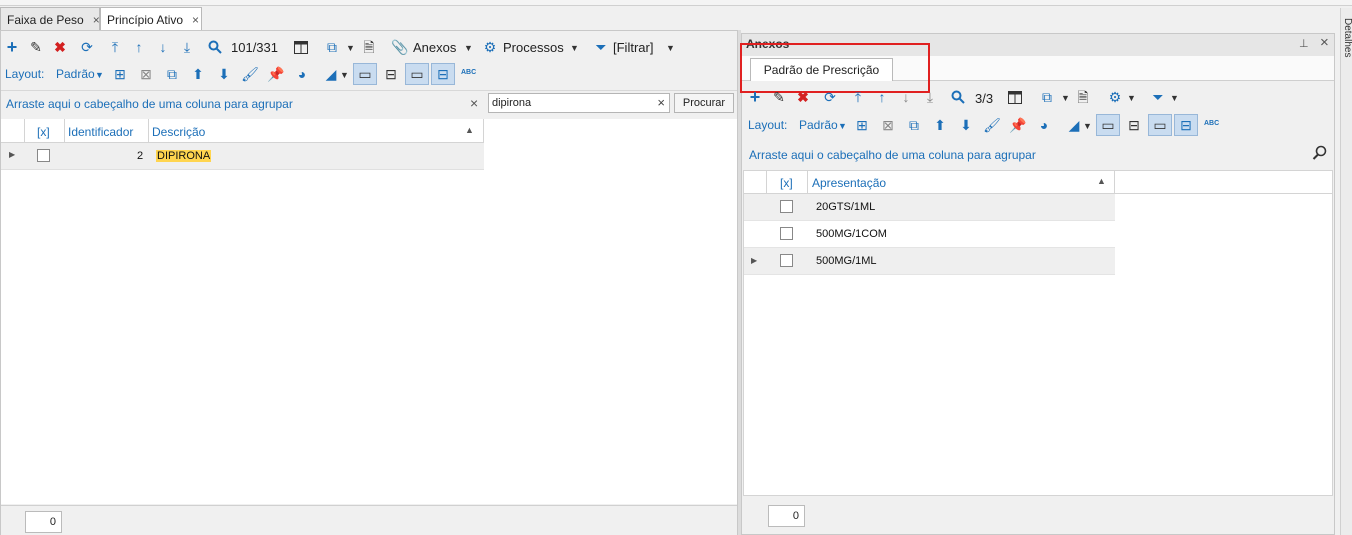 Image resolution: width=1352 pixels, height=535 pixels. Describe the element at coordinates (1346, 271) in the screenshot. I see `side-panel-strip` at that location.